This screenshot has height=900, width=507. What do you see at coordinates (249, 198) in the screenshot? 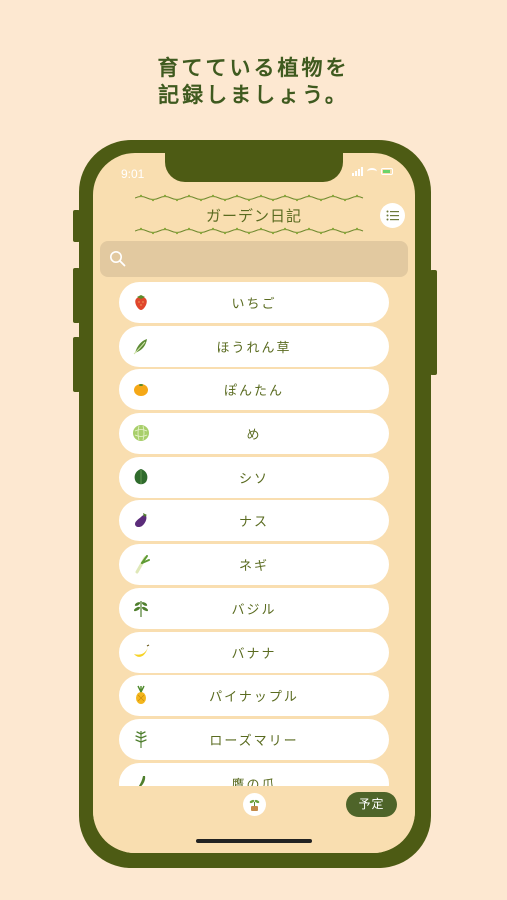
I see `vine-decoration-top` at bounding box center [249, 198].